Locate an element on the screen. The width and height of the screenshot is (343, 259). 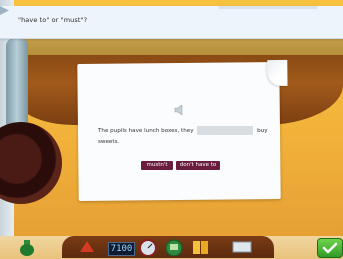
page-title: "have to" or "must"? is located at coordinates (53, 20).